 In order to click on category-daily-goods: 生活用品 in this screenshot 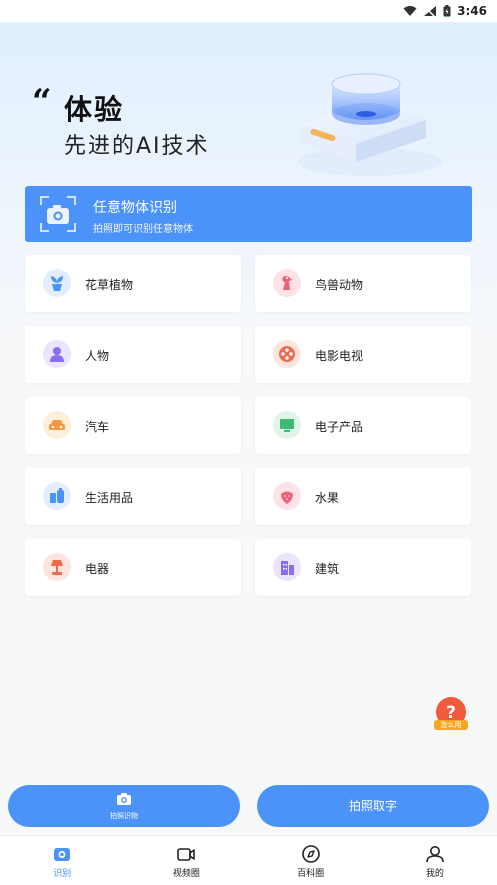, I will do `click(133, 496)`.